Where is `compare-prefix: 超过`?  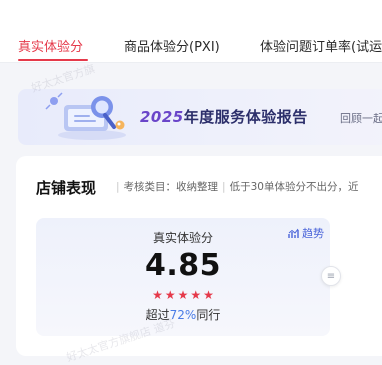
compare-prefix: 超过 is located at coordinates (157, 315).